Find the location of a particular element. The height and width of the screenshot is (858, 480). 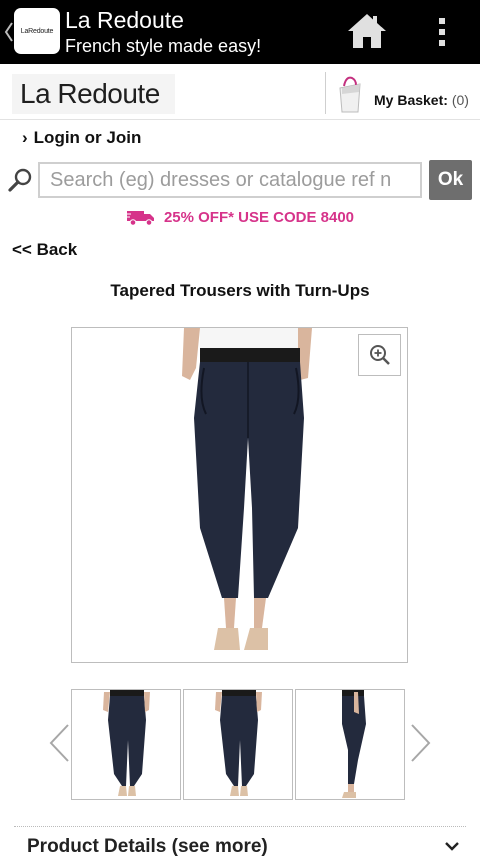

zoom-button is located at coordinates (379, 355).